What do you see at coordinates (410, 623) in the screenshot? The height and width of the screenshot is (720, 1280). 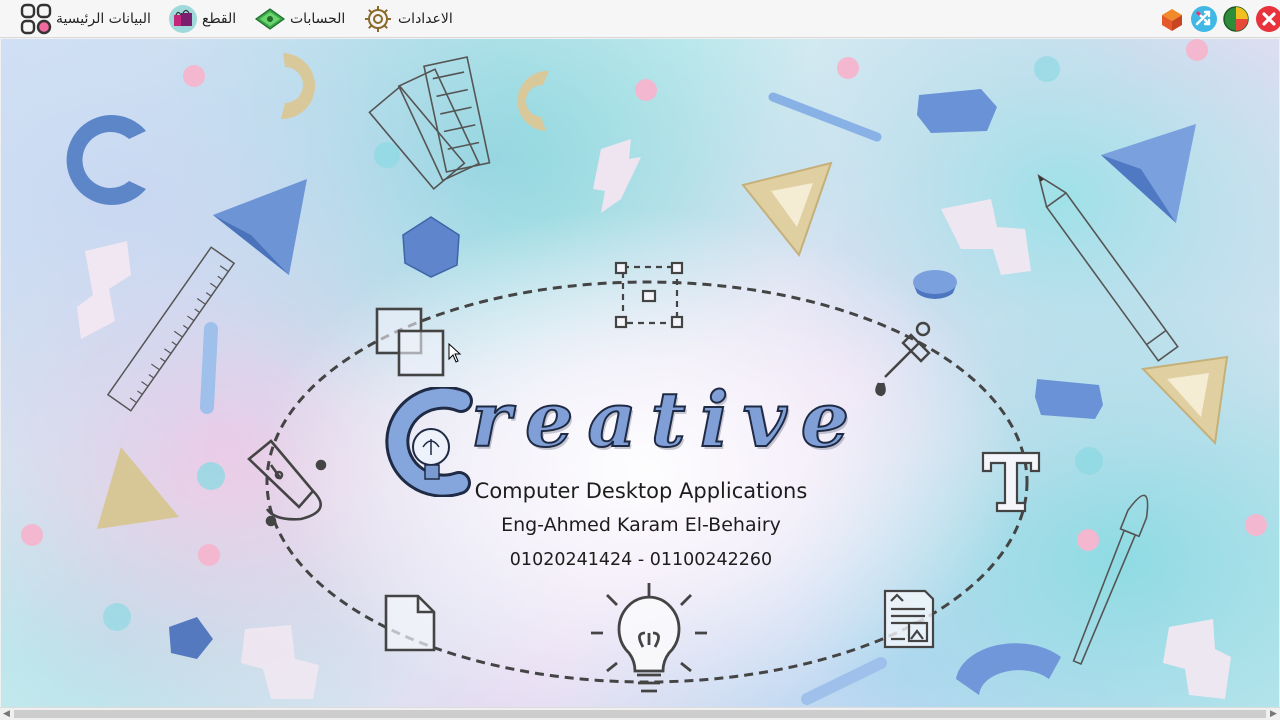 I see `document-icon` at bounding box center [410, 623].